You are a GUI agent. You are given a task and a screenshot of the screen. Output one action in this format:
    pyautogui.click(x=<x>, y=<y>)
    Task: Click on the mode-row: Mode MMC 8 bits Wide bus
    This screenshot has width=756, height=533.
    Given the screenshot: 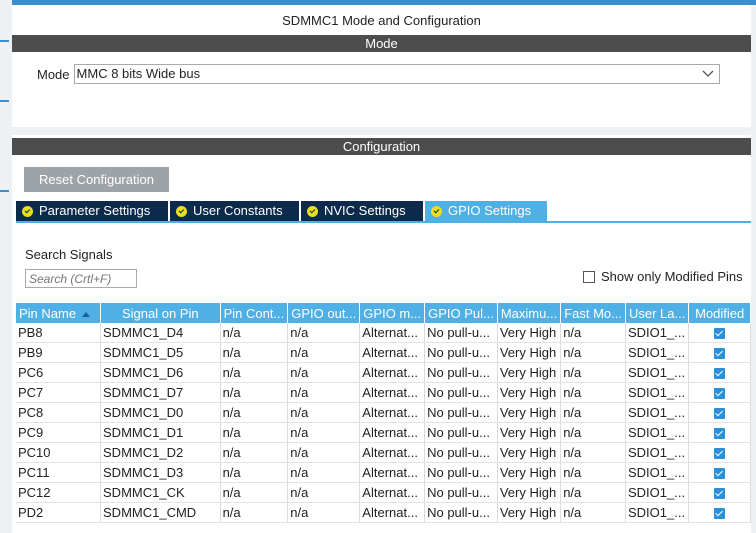 What is the action you would take?
    pyautogui.click(x=378, y=74)
    